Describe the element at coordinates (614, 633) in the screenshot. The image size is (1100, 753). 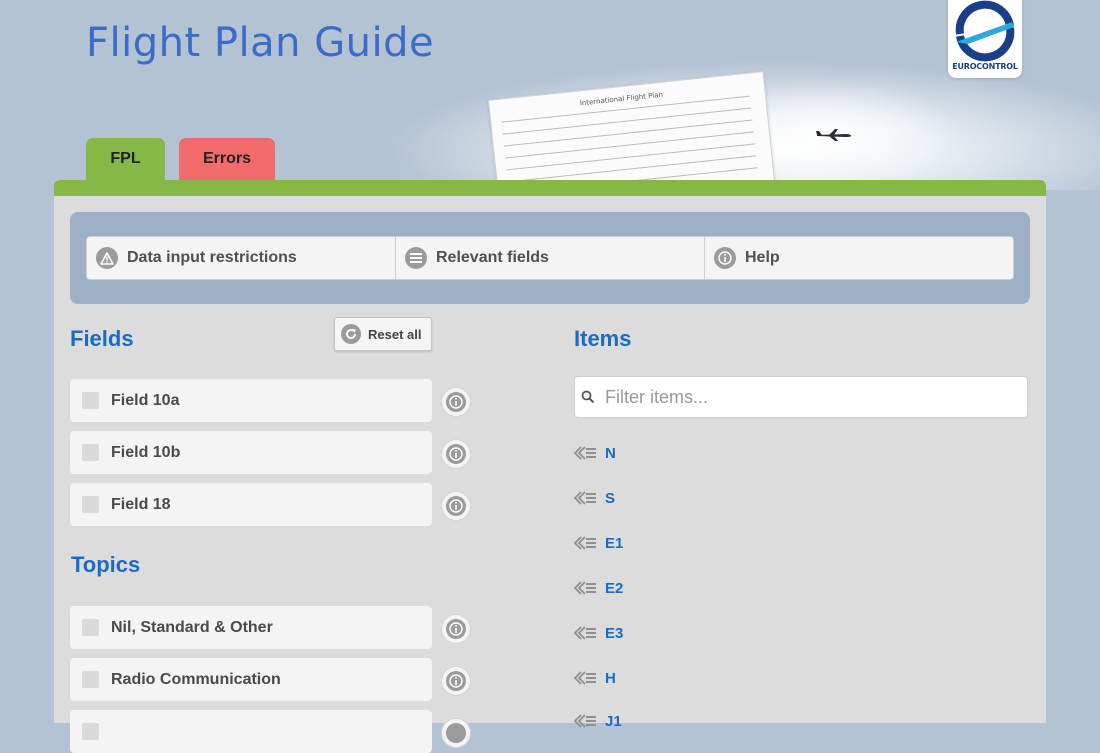
I see `item-label: E3` at that location.